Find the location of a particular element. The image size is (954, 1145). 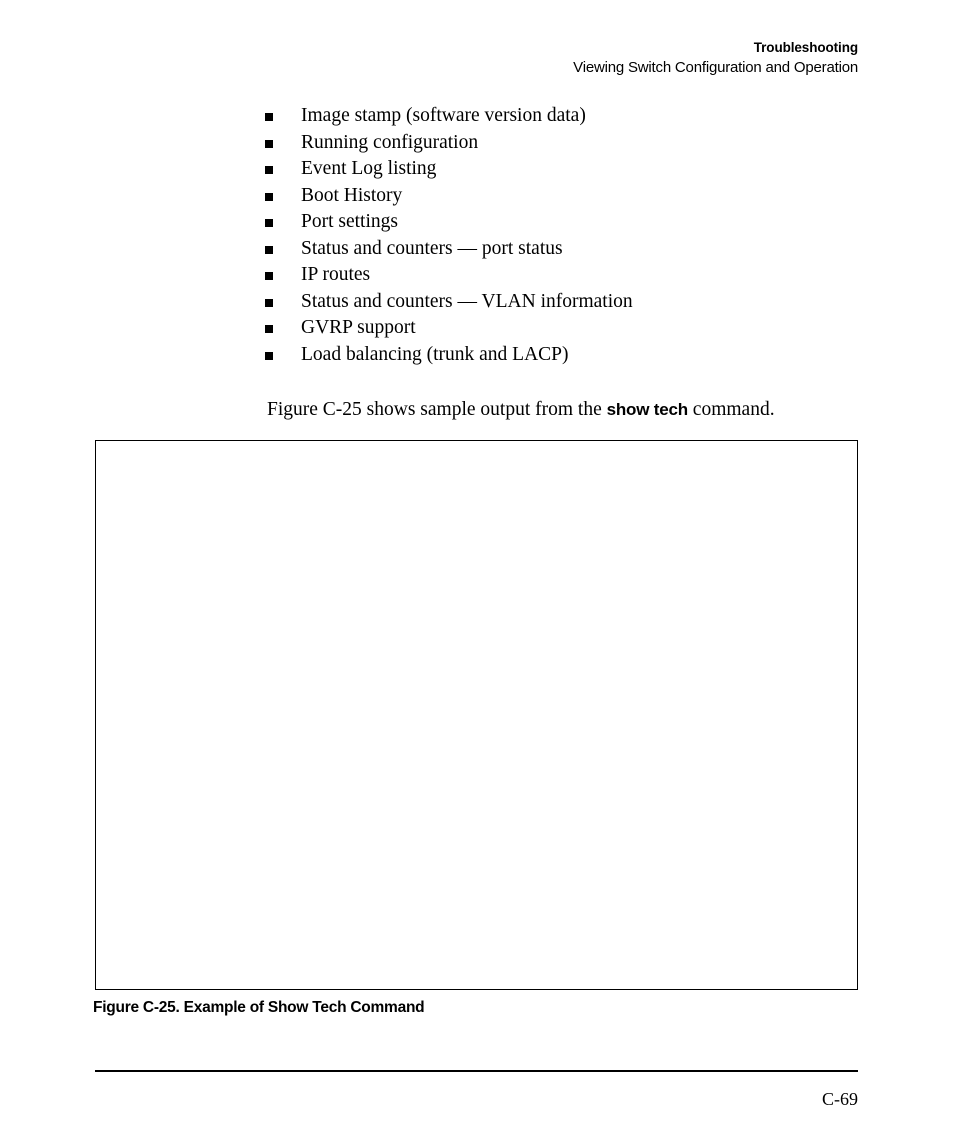

list-item-label: Running configuration is located at coordinates (390, 142).